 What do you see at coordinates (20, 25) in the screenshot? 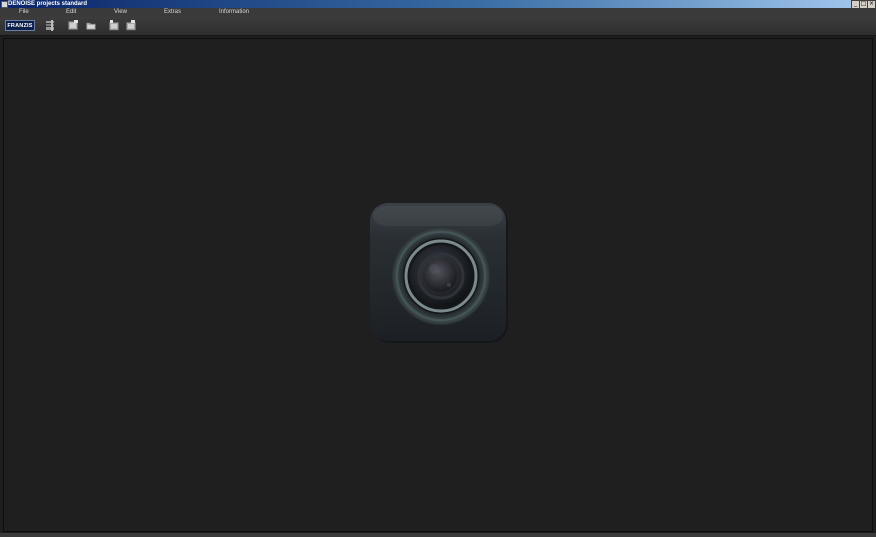
I see `franzis-logo: FRANZIS` at bounding box center [20, 25].